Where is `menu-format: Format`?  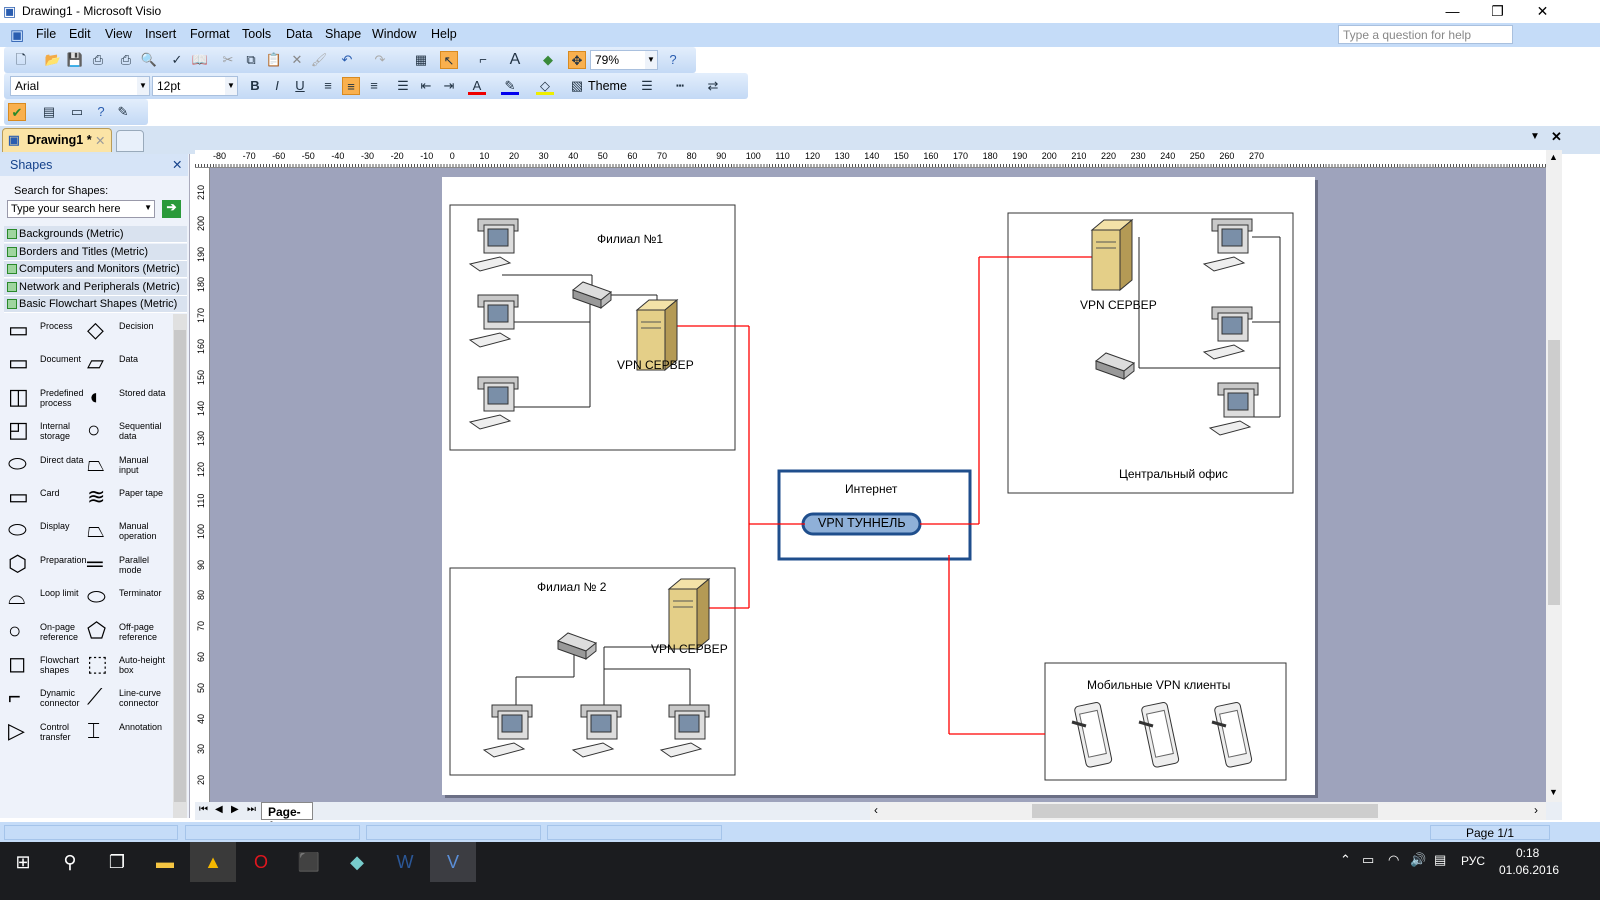
menu-format: Format is located at coordinates (210, 34).